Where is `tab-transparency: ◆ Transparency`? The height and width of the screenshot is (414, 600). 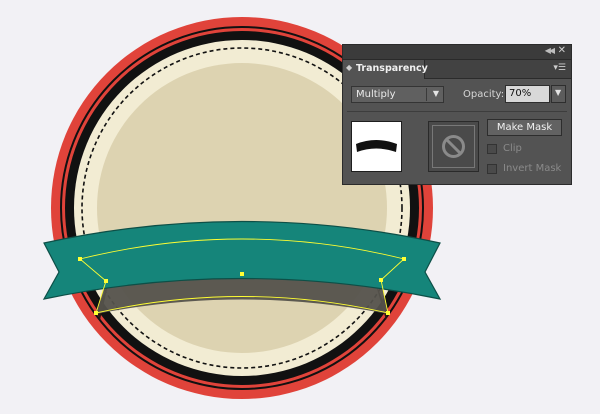
tab-transparency: ◆ Transparency is located at coordinates (385, 69).